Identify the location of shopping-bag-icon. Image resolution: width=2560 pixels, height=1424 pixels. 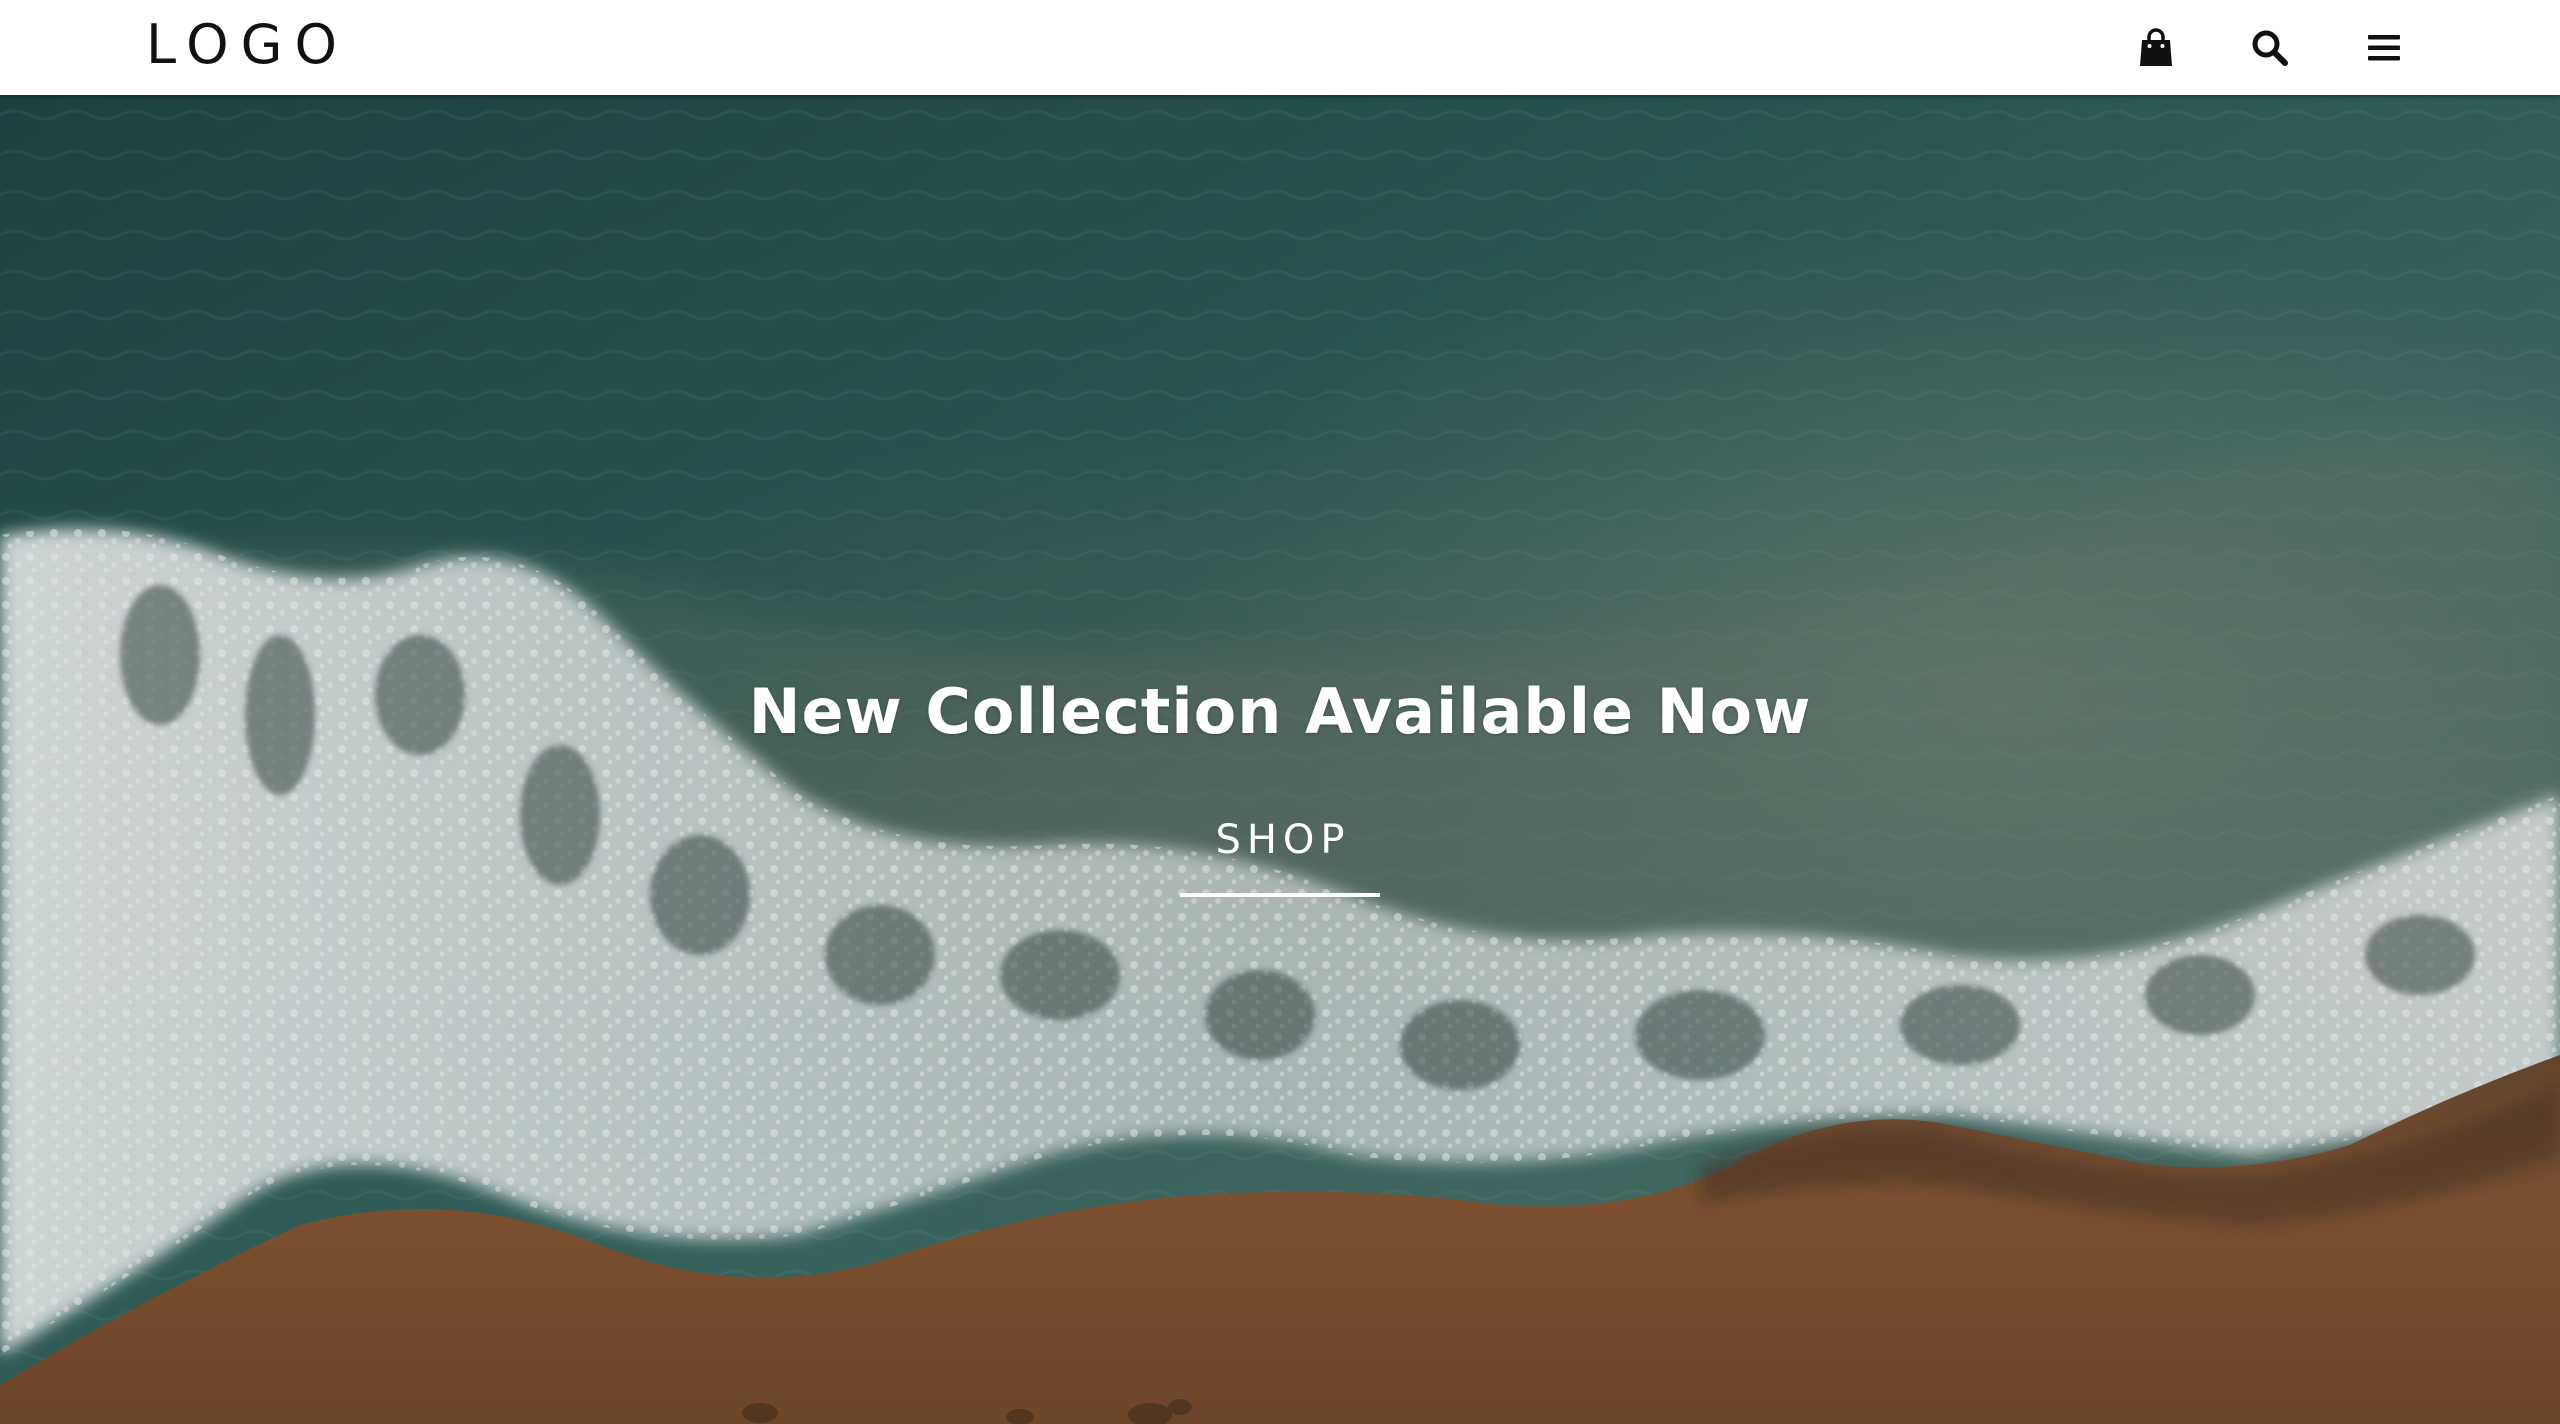
(2156, 47).